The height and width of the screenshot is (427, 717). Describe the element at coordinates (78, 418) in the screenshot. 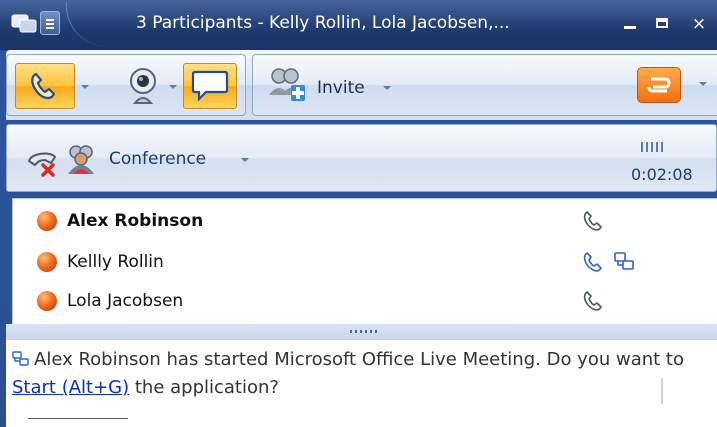

I see `message-separator` at that location.